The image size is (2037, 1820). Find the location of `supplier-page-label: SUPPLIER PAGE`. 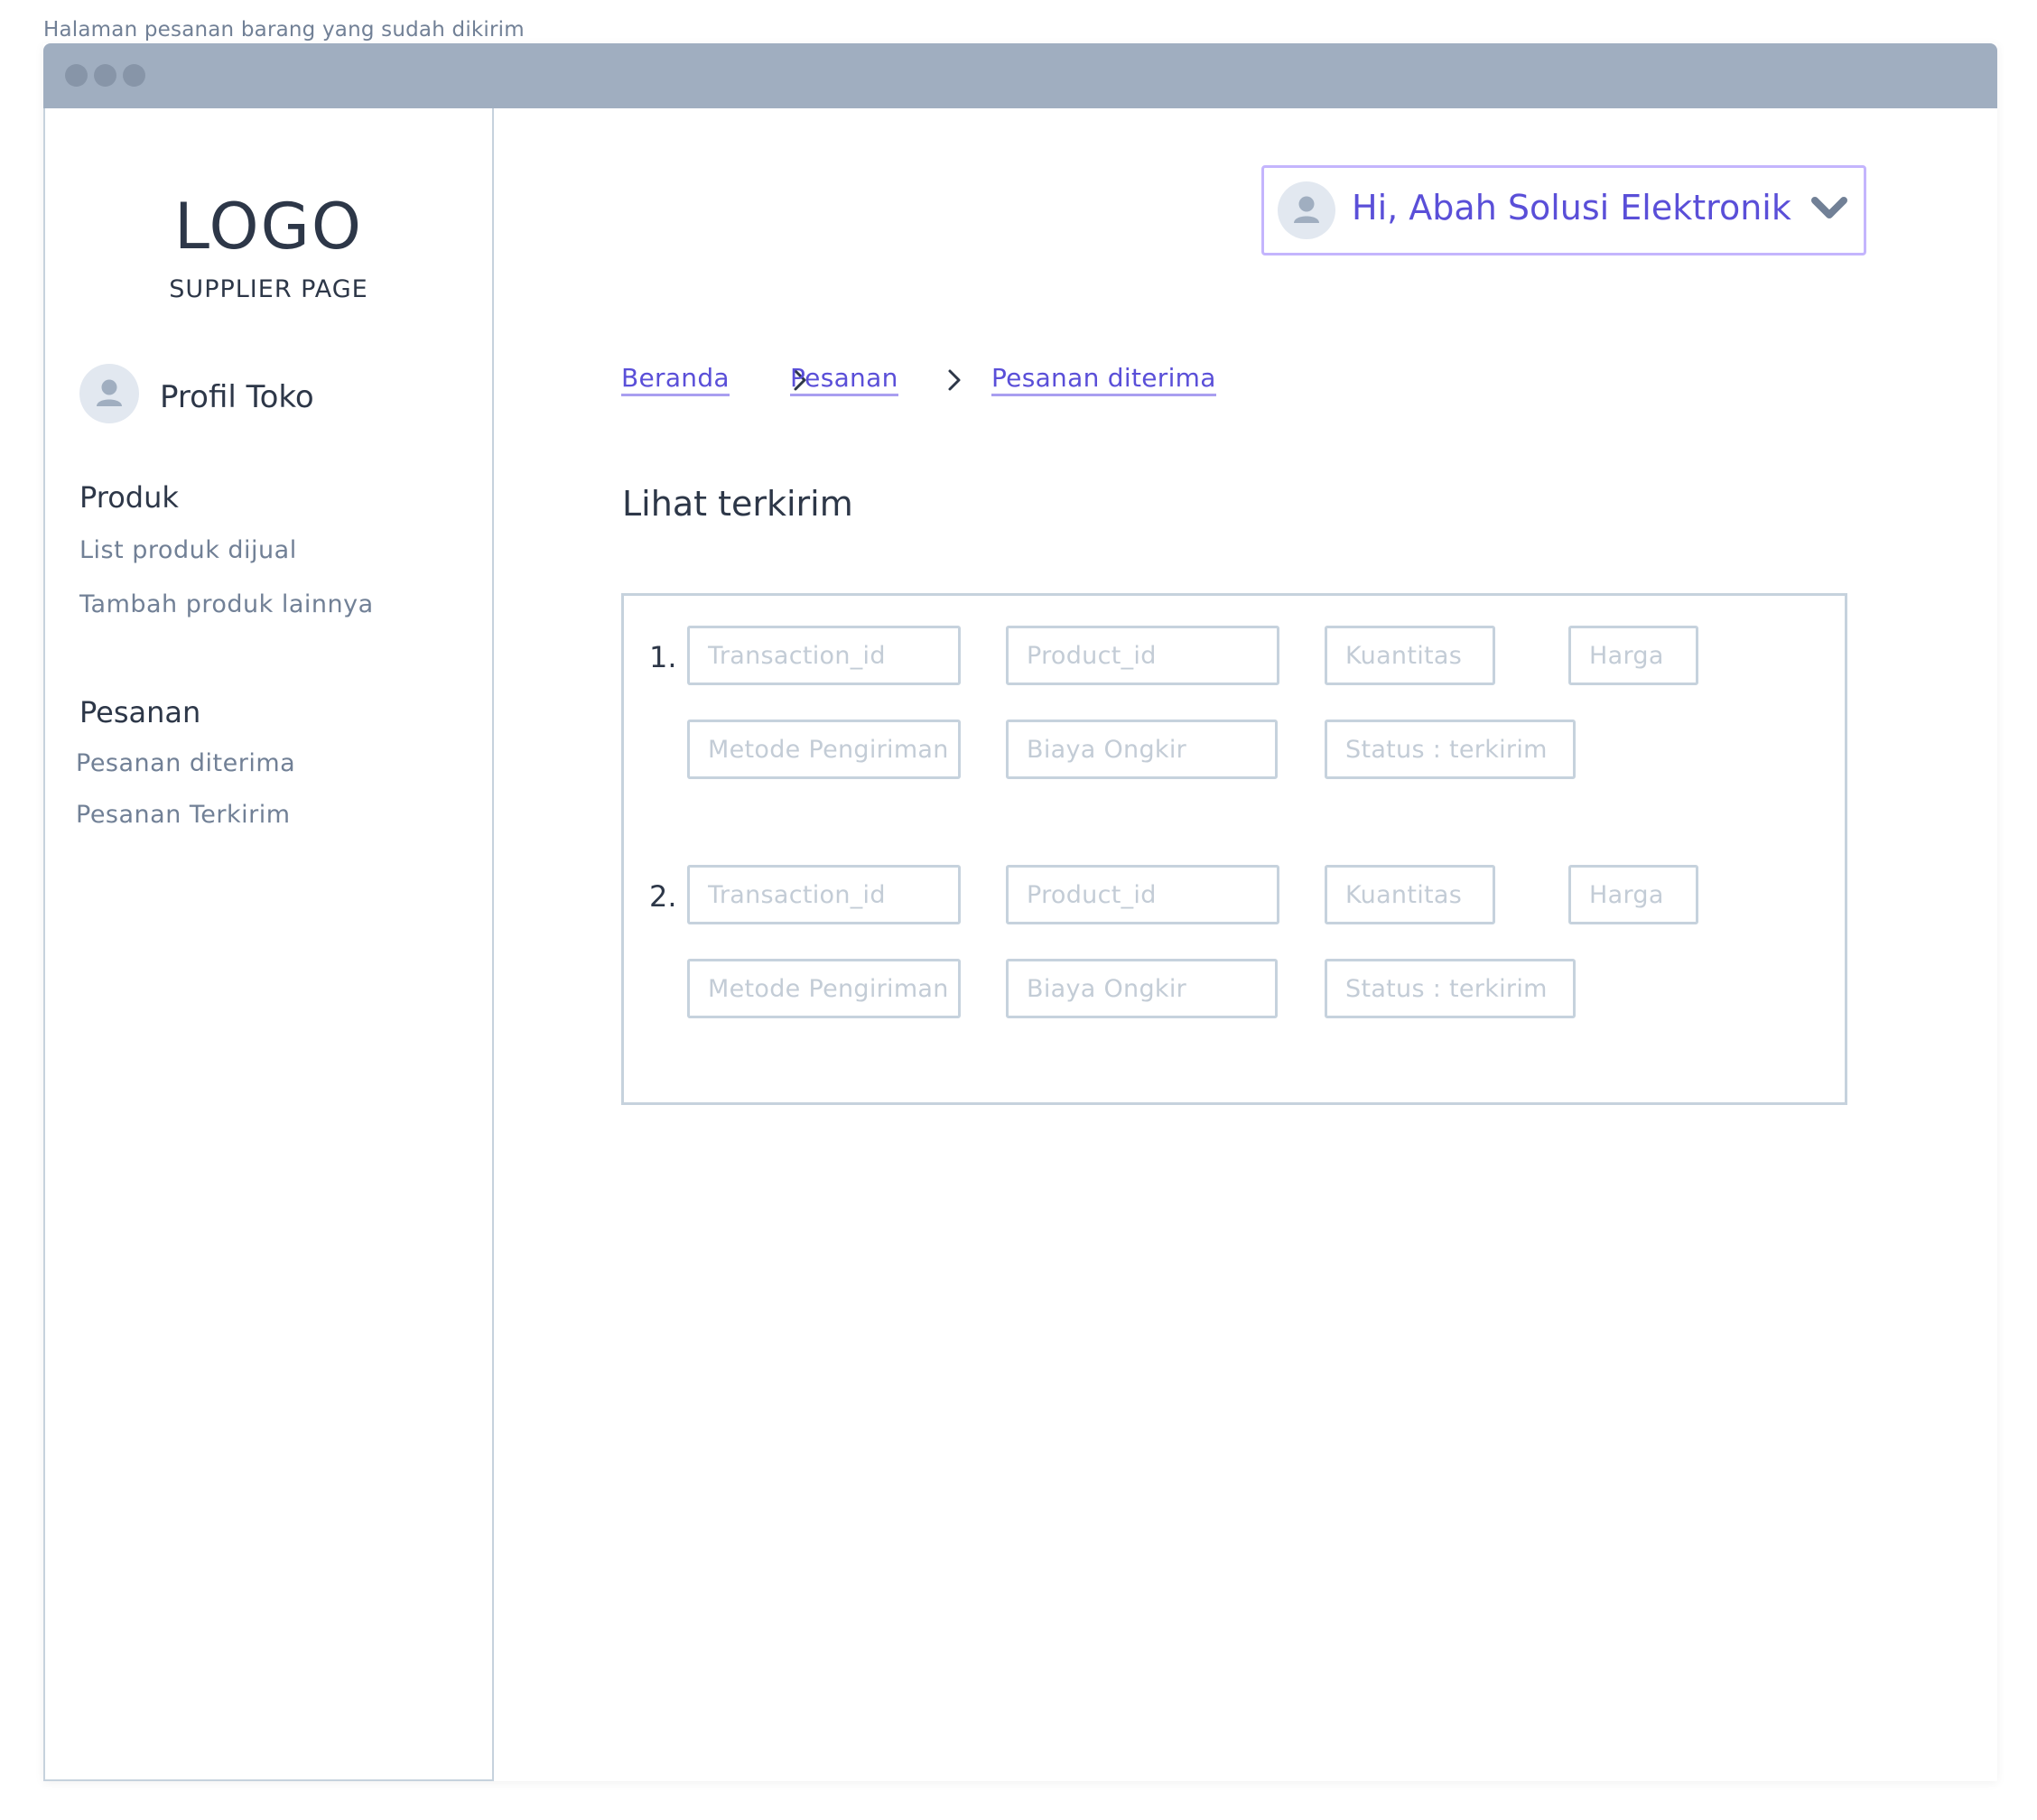

supplier-page-label: SUPPLIER PAGE is located at coordinates (268, 289).